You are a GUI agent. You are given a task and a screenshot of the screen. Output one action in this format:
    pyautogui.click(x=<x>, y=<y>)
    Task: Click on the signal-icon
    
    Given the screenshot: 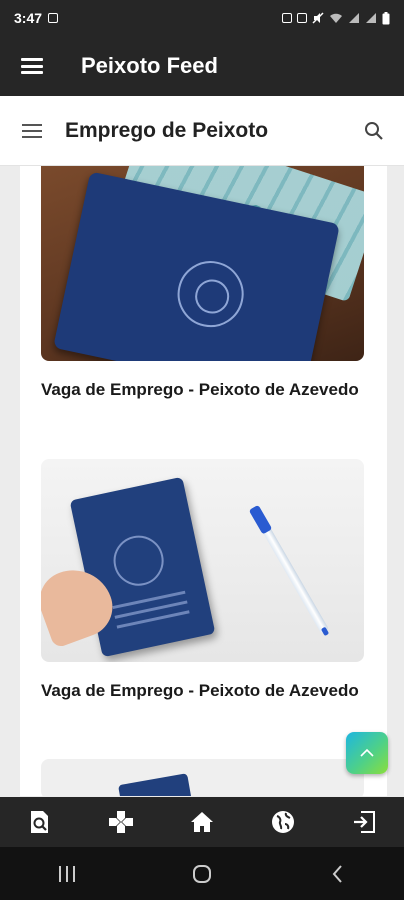 What is the action you would take?
    pyautogui.click(x=354, y=18)
    